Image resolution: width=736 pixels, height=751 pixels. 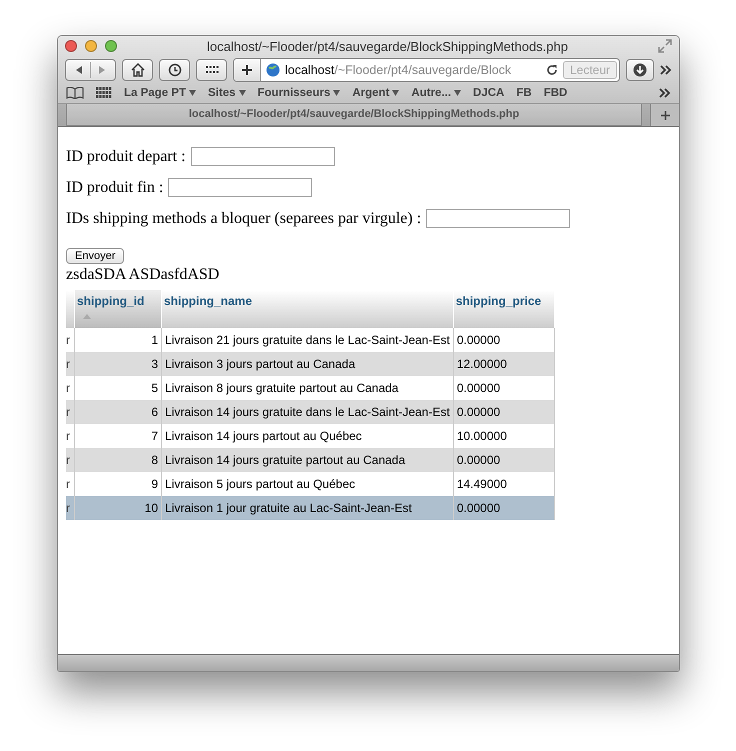 I want to click on bookmark-item: Argent, so click(x=376, y=93).